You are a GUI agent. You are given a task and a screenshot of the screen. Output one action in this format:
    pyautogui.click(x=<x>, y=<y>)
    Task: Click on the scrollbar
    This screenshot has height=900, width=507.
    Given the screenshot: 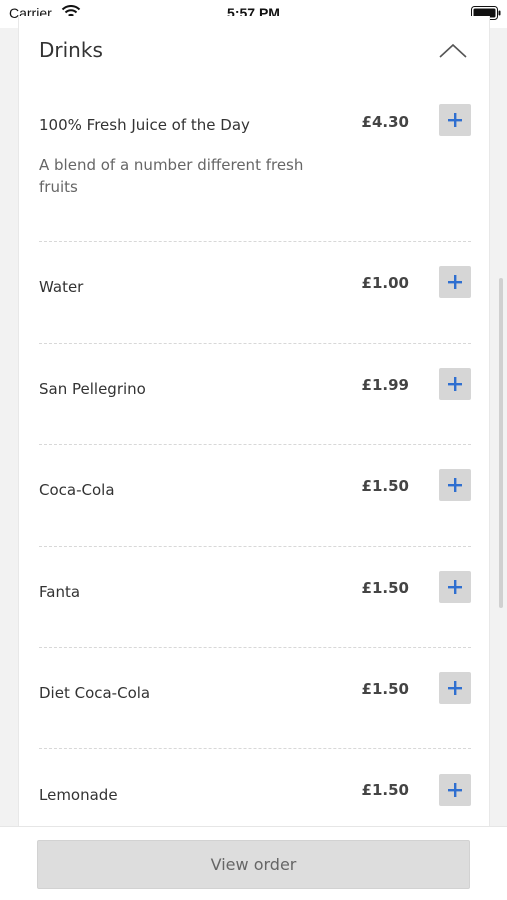 What is the action you would take?
    pyautogui.click(x=501, y=443)
    